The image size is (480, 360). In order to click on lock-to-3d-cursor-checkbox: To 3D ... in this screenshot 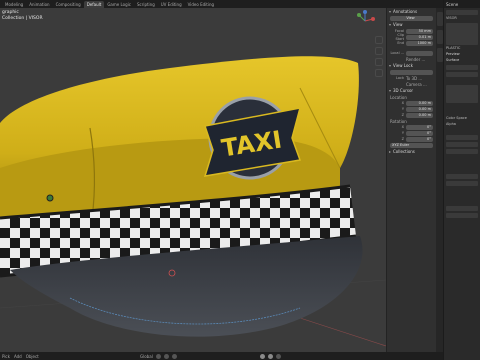, I will do `click(414, 78)`.